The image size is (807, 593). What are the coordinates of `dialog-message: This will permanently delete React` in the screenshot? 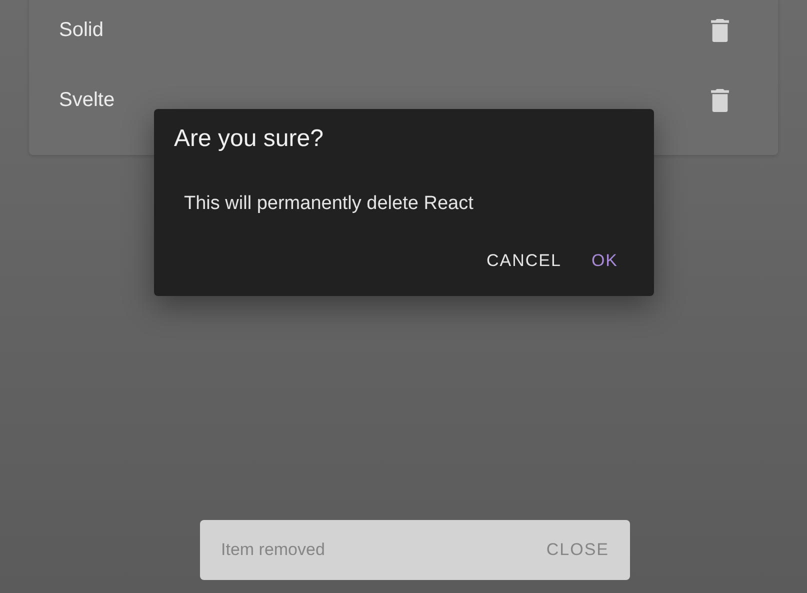 It's located at (329, 204).